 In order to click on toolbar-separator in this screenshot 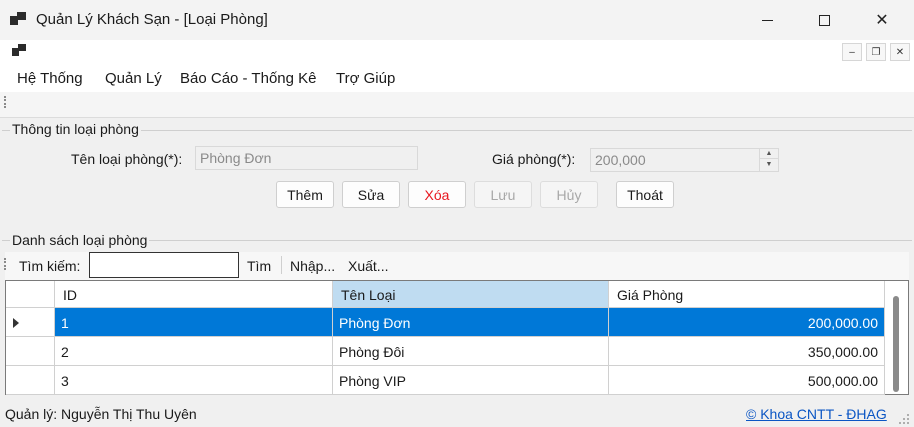, I will do `click(281, 265)`.